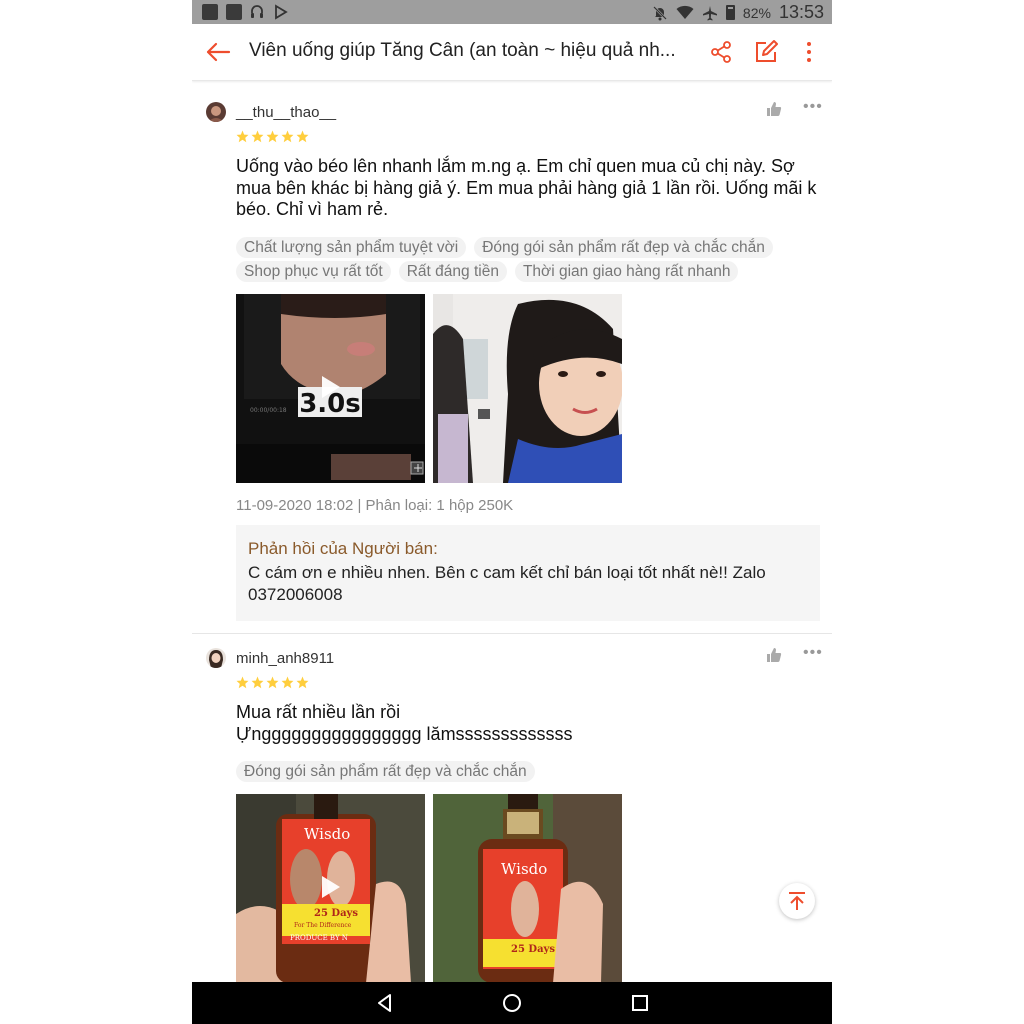  I want to click on share-icon, so click(721, 52).